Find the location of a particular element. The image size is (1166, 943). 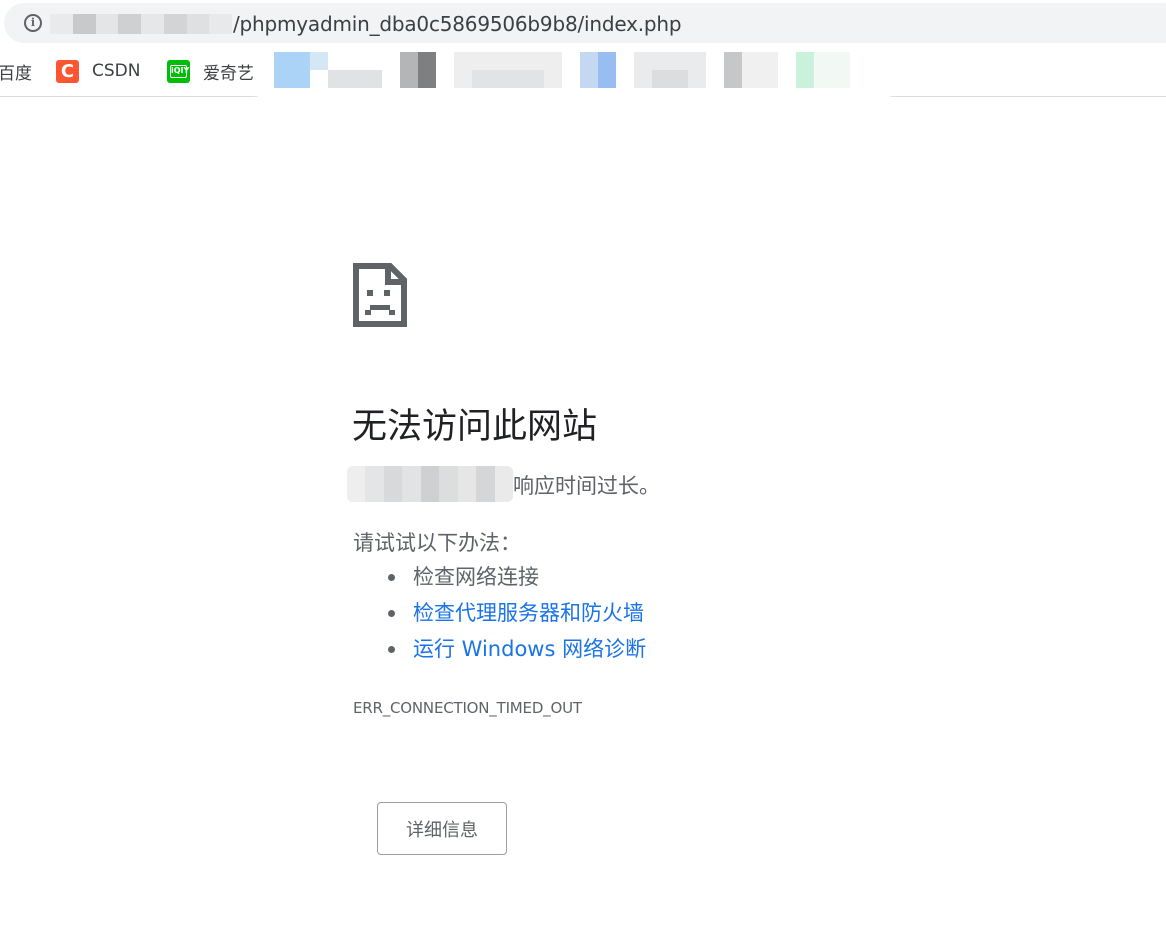

bookmark-csdn: C CSDN is located at coordinates (98, 71).